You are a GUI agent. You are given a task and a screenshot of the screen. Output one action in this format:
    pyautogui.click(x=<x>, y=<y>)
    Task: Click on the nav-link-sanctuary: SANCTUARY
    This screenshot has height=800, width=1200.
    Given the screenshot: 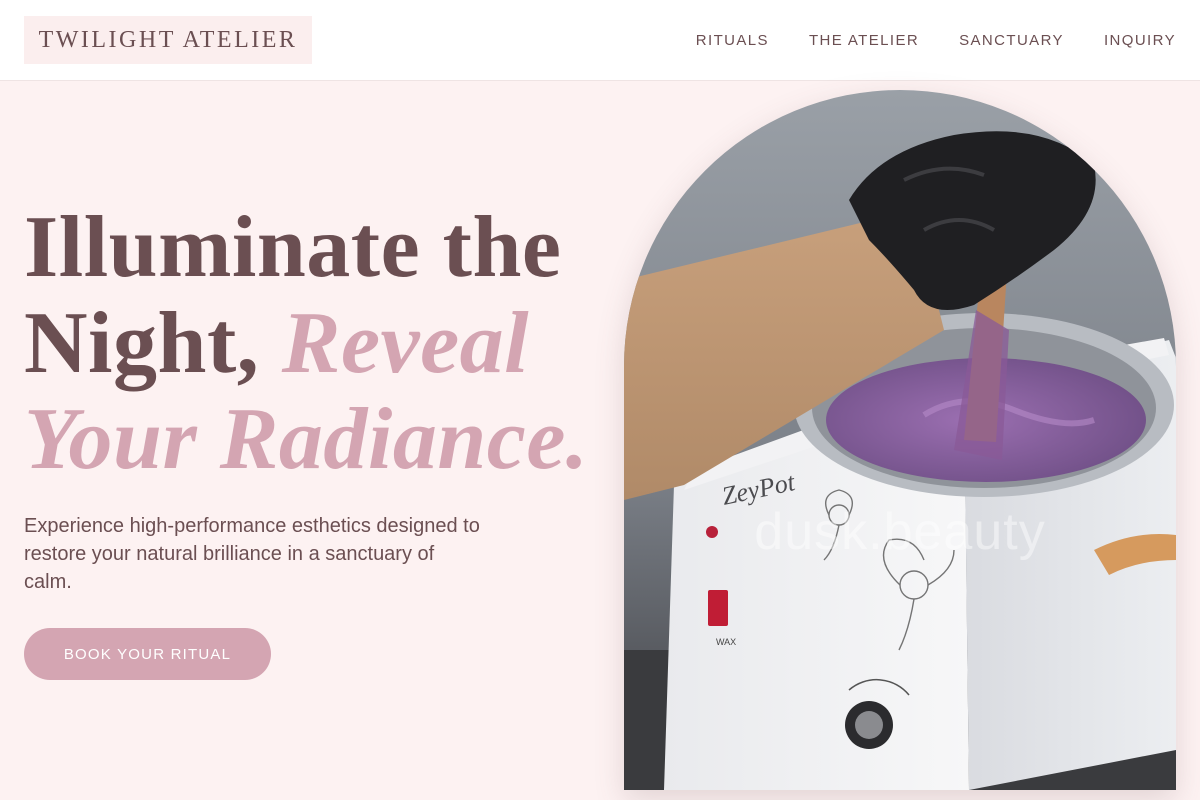 What is the action you would take?
    pyautogui.click(x=1011, y=40)
    